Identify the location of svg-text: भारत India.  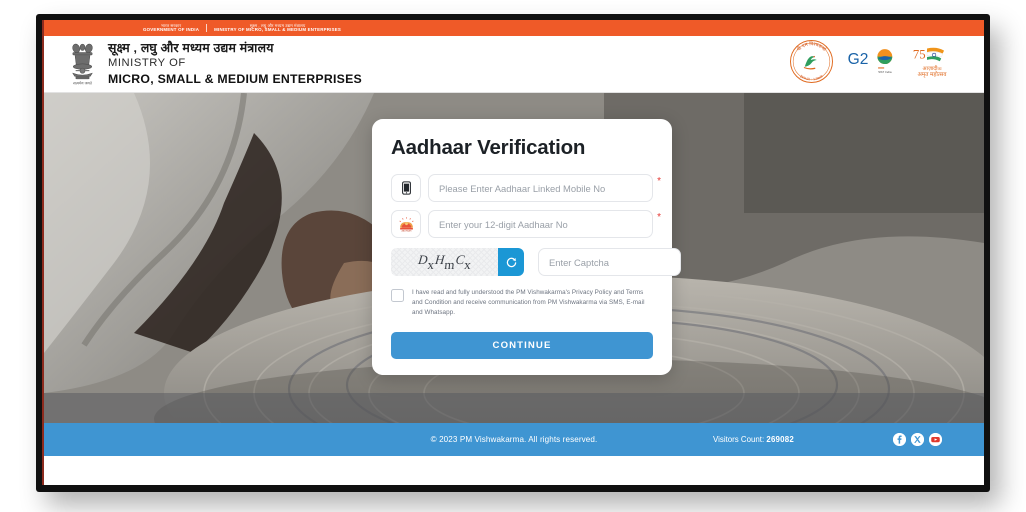
(885, 71).